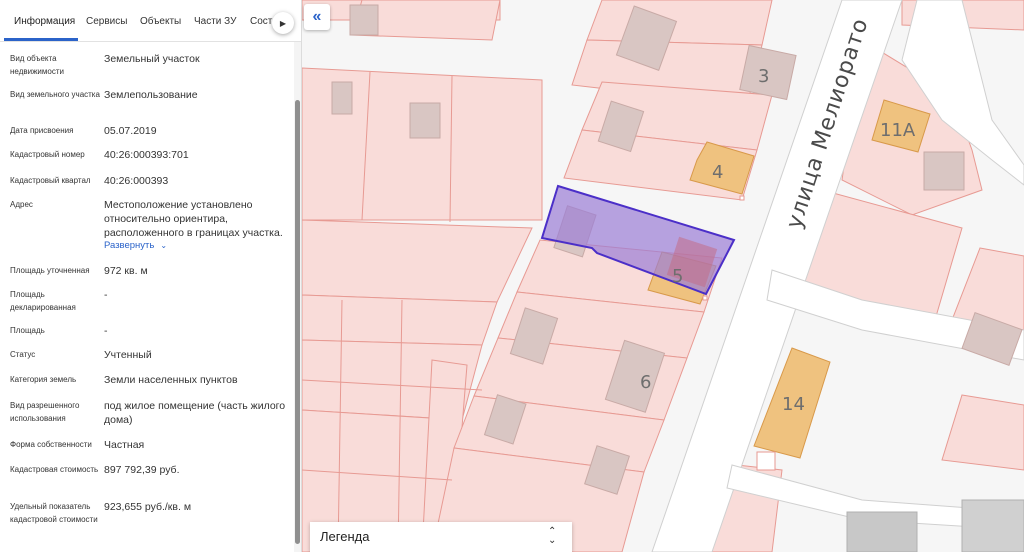 The width and height of the screenshot is (1024, 552). What do you see at coordinates (126, 271) in the screenshot?
I see `attribute-value: 972 кв. м` at bounding box center [126, 271].